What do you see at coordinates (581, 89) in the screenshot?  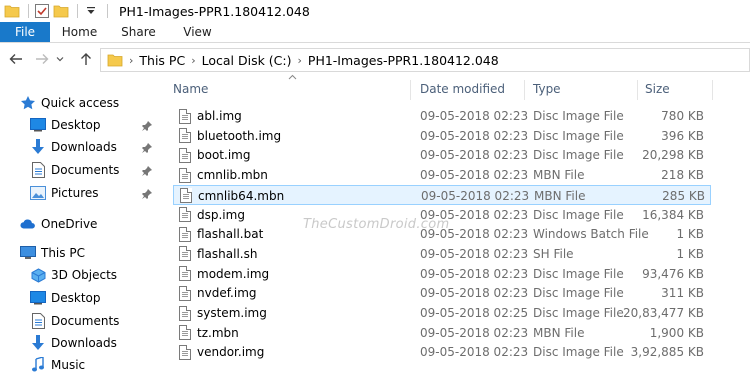 I see `column-header-type: Type` at bounding box center [581, 89].